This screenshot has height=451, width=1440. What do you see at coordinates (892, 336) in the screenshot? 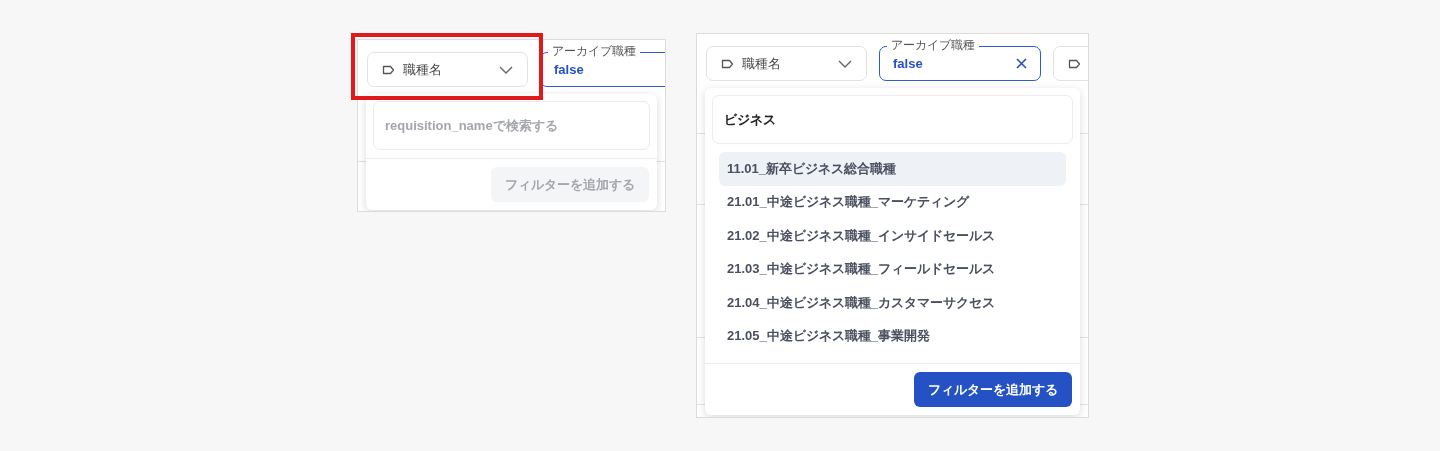
I see `option-item: 21.05_中途ビジネス職種_事業開発` at bounding box center [892, 336].